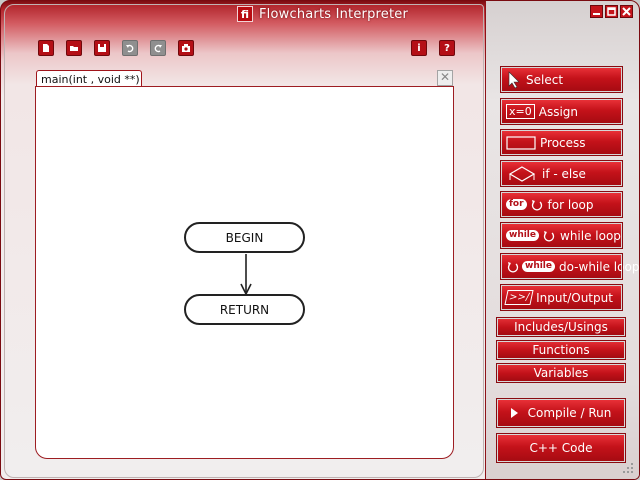  I want to click on new-file-icon, so click(46, 48).